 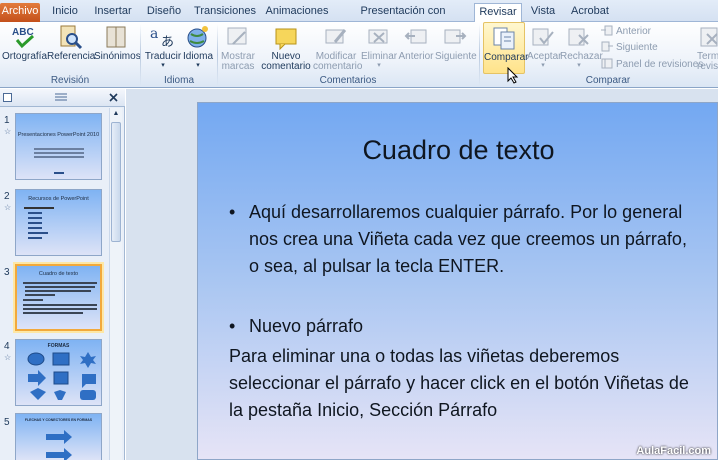 What do you see at coordinates (634, 31) in the screenshot?
I see `anterior-cambio-label: Anterior` at bounding box center [634, 31].